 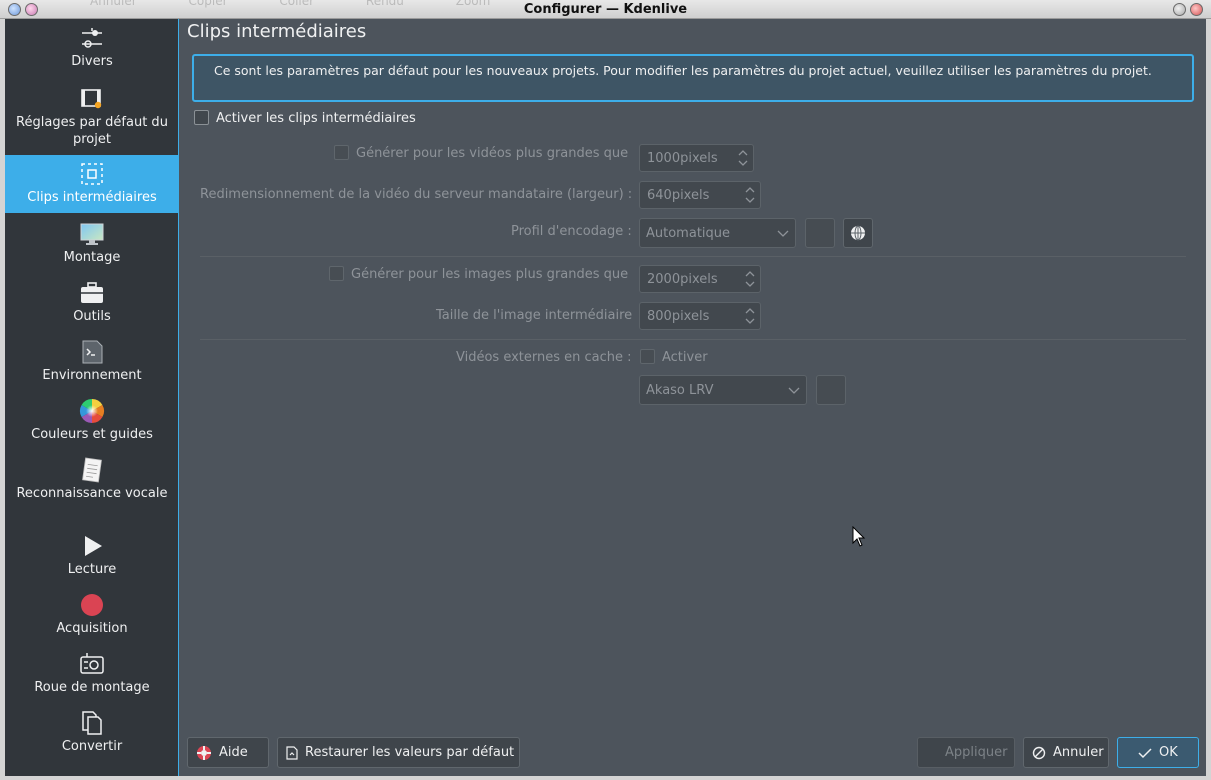 What do you see at coordinates (92, 366) in the screenshot?
I see `sidebar-item-environnement: Environnement` at bounding box center [92, 366].